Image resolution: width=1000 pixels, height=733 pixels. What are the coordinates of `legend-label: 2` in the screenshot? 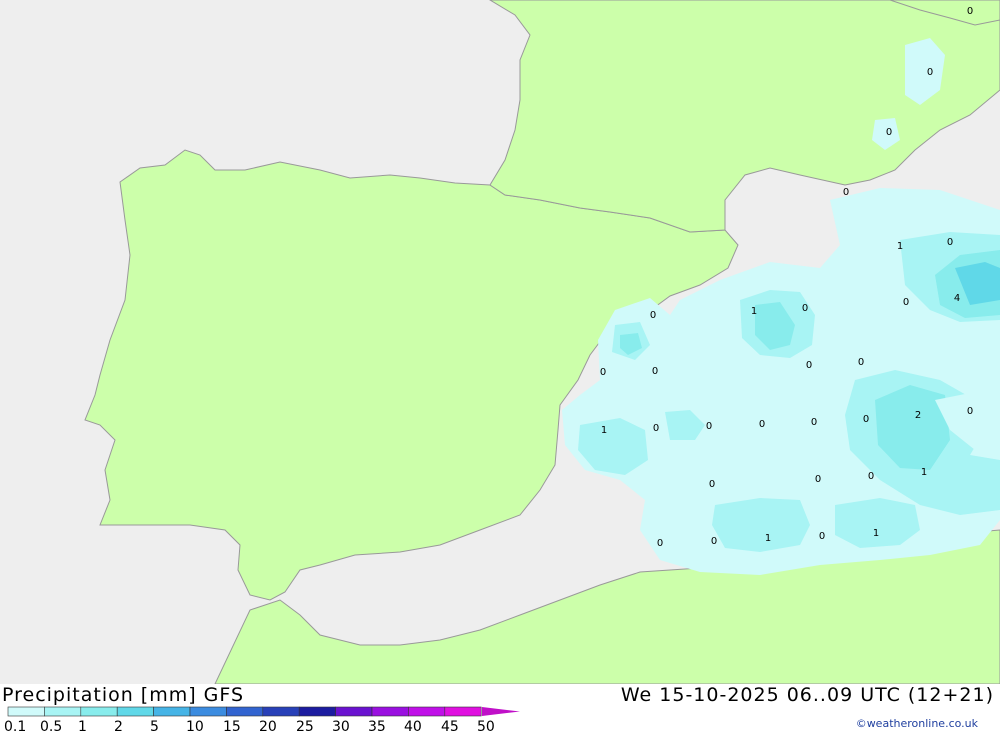 It's located at (118, 726).